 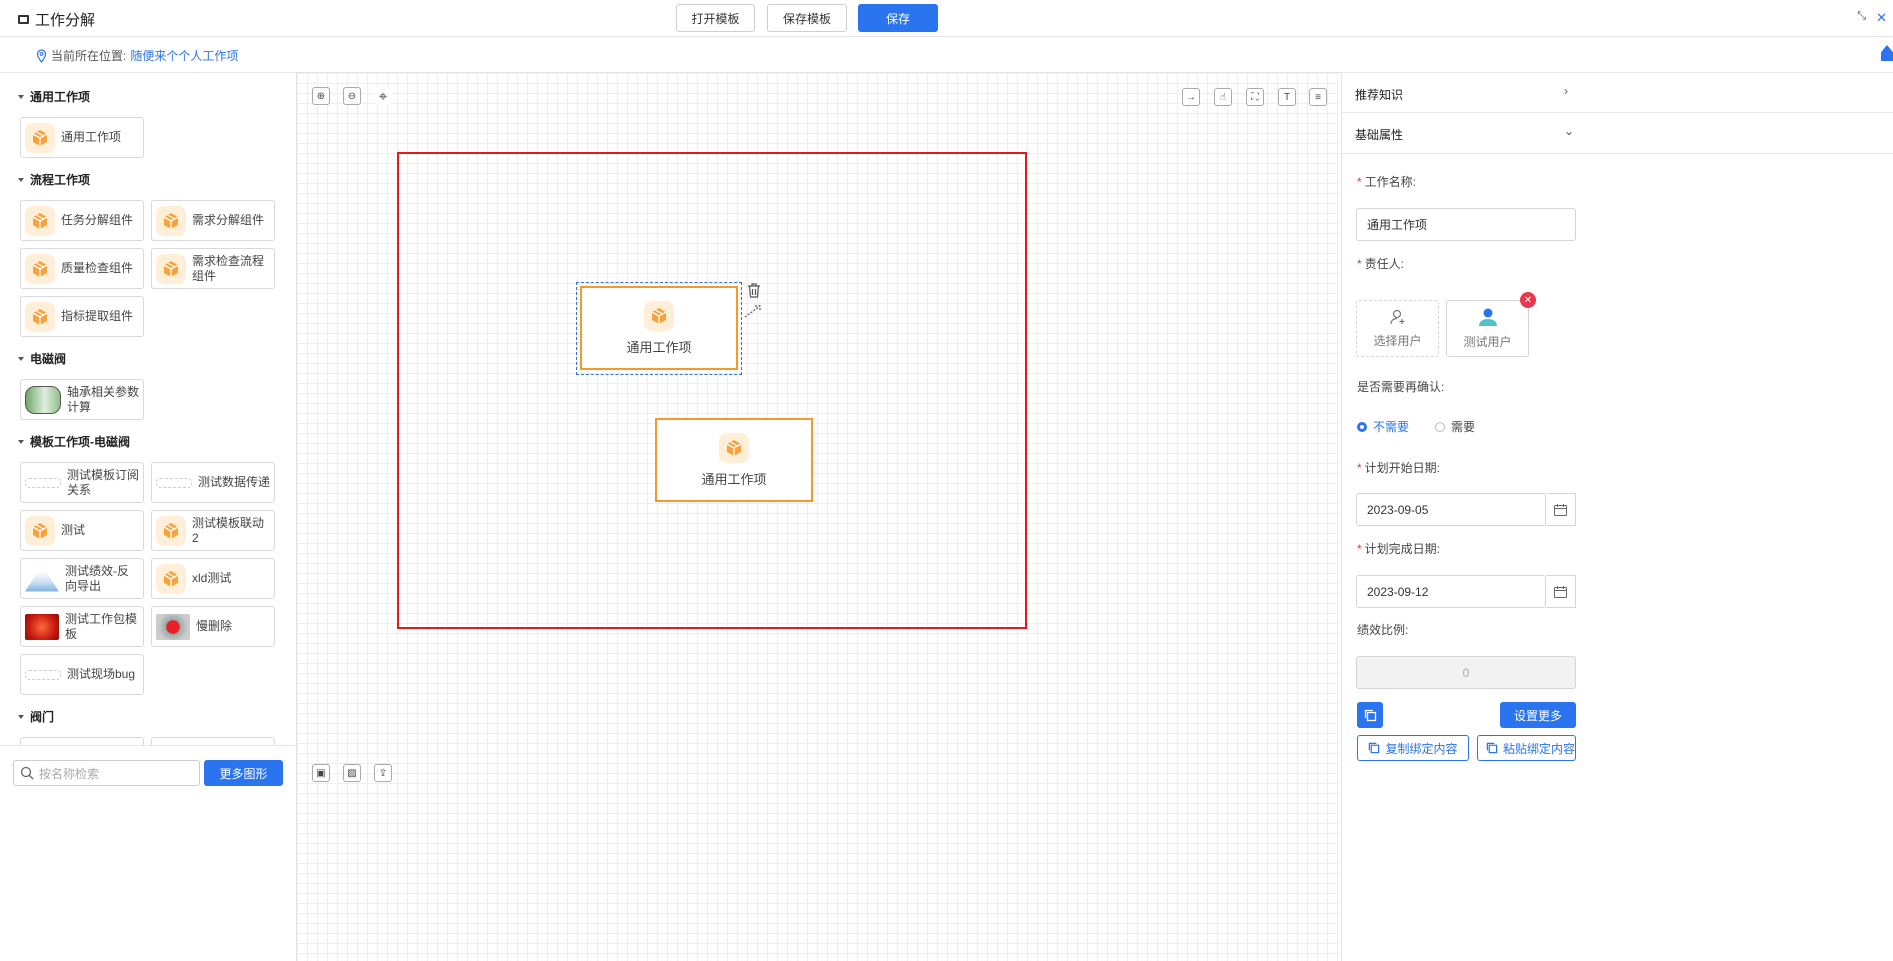 What do you see at coordinates (1397, 328) in the screenshot?
I see `select-user-button: 选择用户` at bounding box center [1397, 328].